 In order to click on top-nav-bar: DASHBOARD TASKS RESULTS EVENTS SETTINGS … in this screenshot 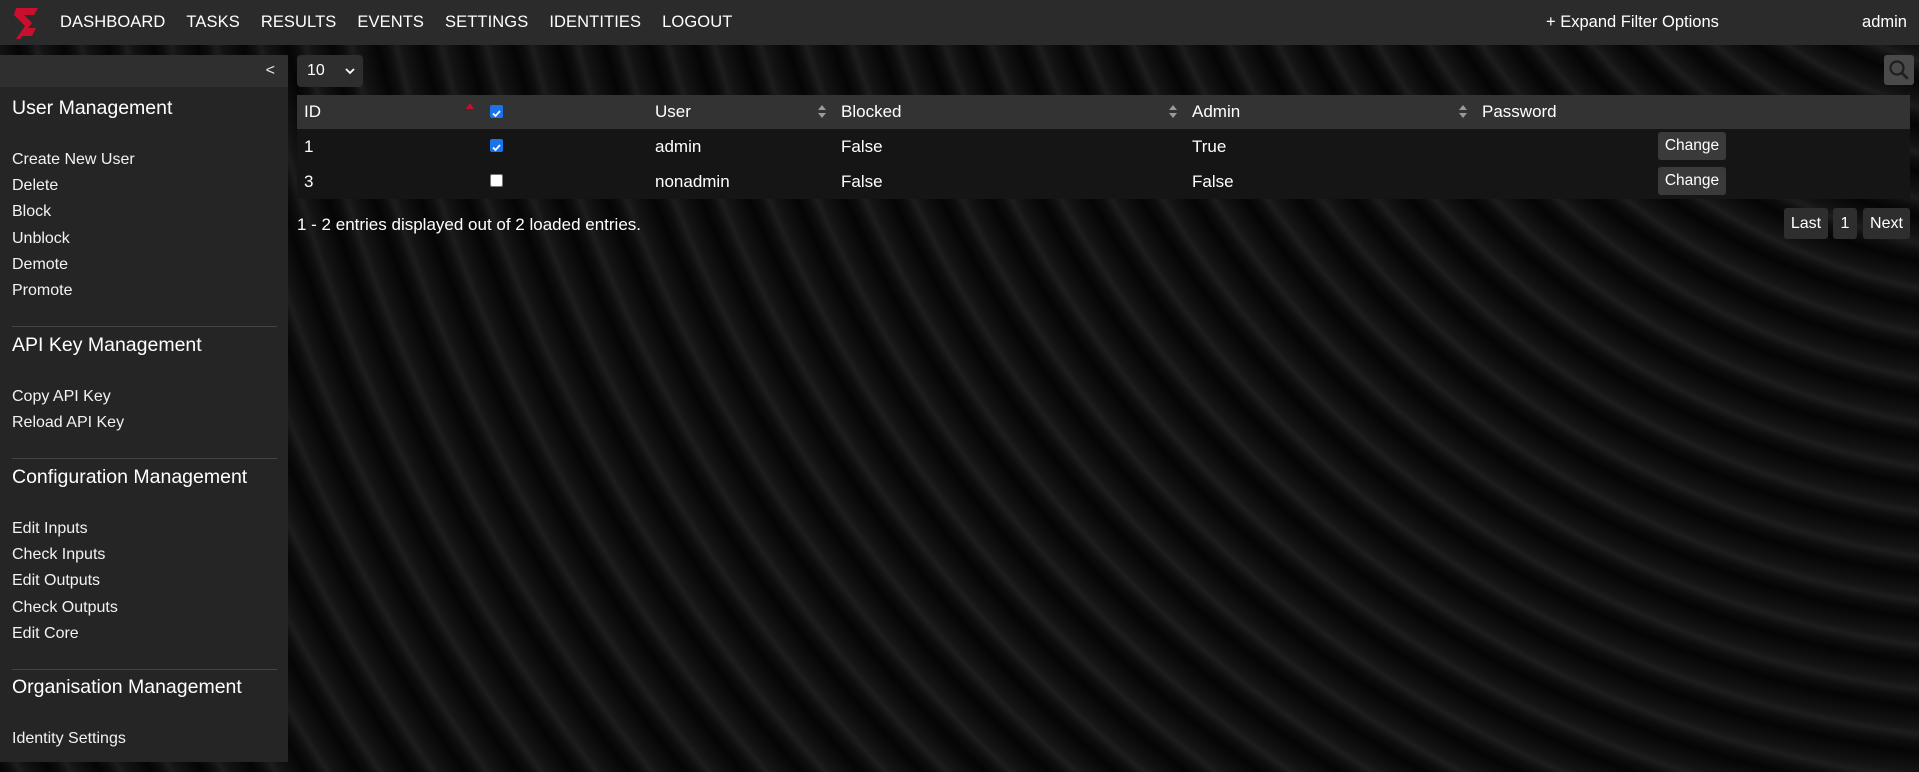, I will do `click(959, 22)`.